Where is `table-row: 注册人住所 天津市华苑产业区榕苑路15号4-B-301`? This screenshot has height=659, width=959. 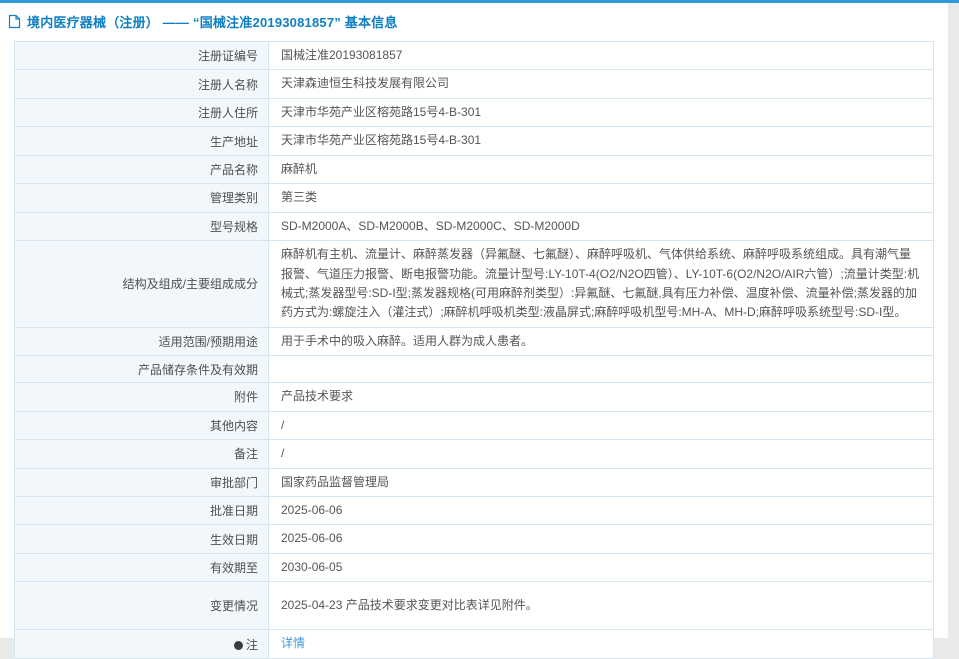 table-row: 注册人住所 天津市华苑产业区榕苑路15号4-B-301 is located at coordinates (474, 112).